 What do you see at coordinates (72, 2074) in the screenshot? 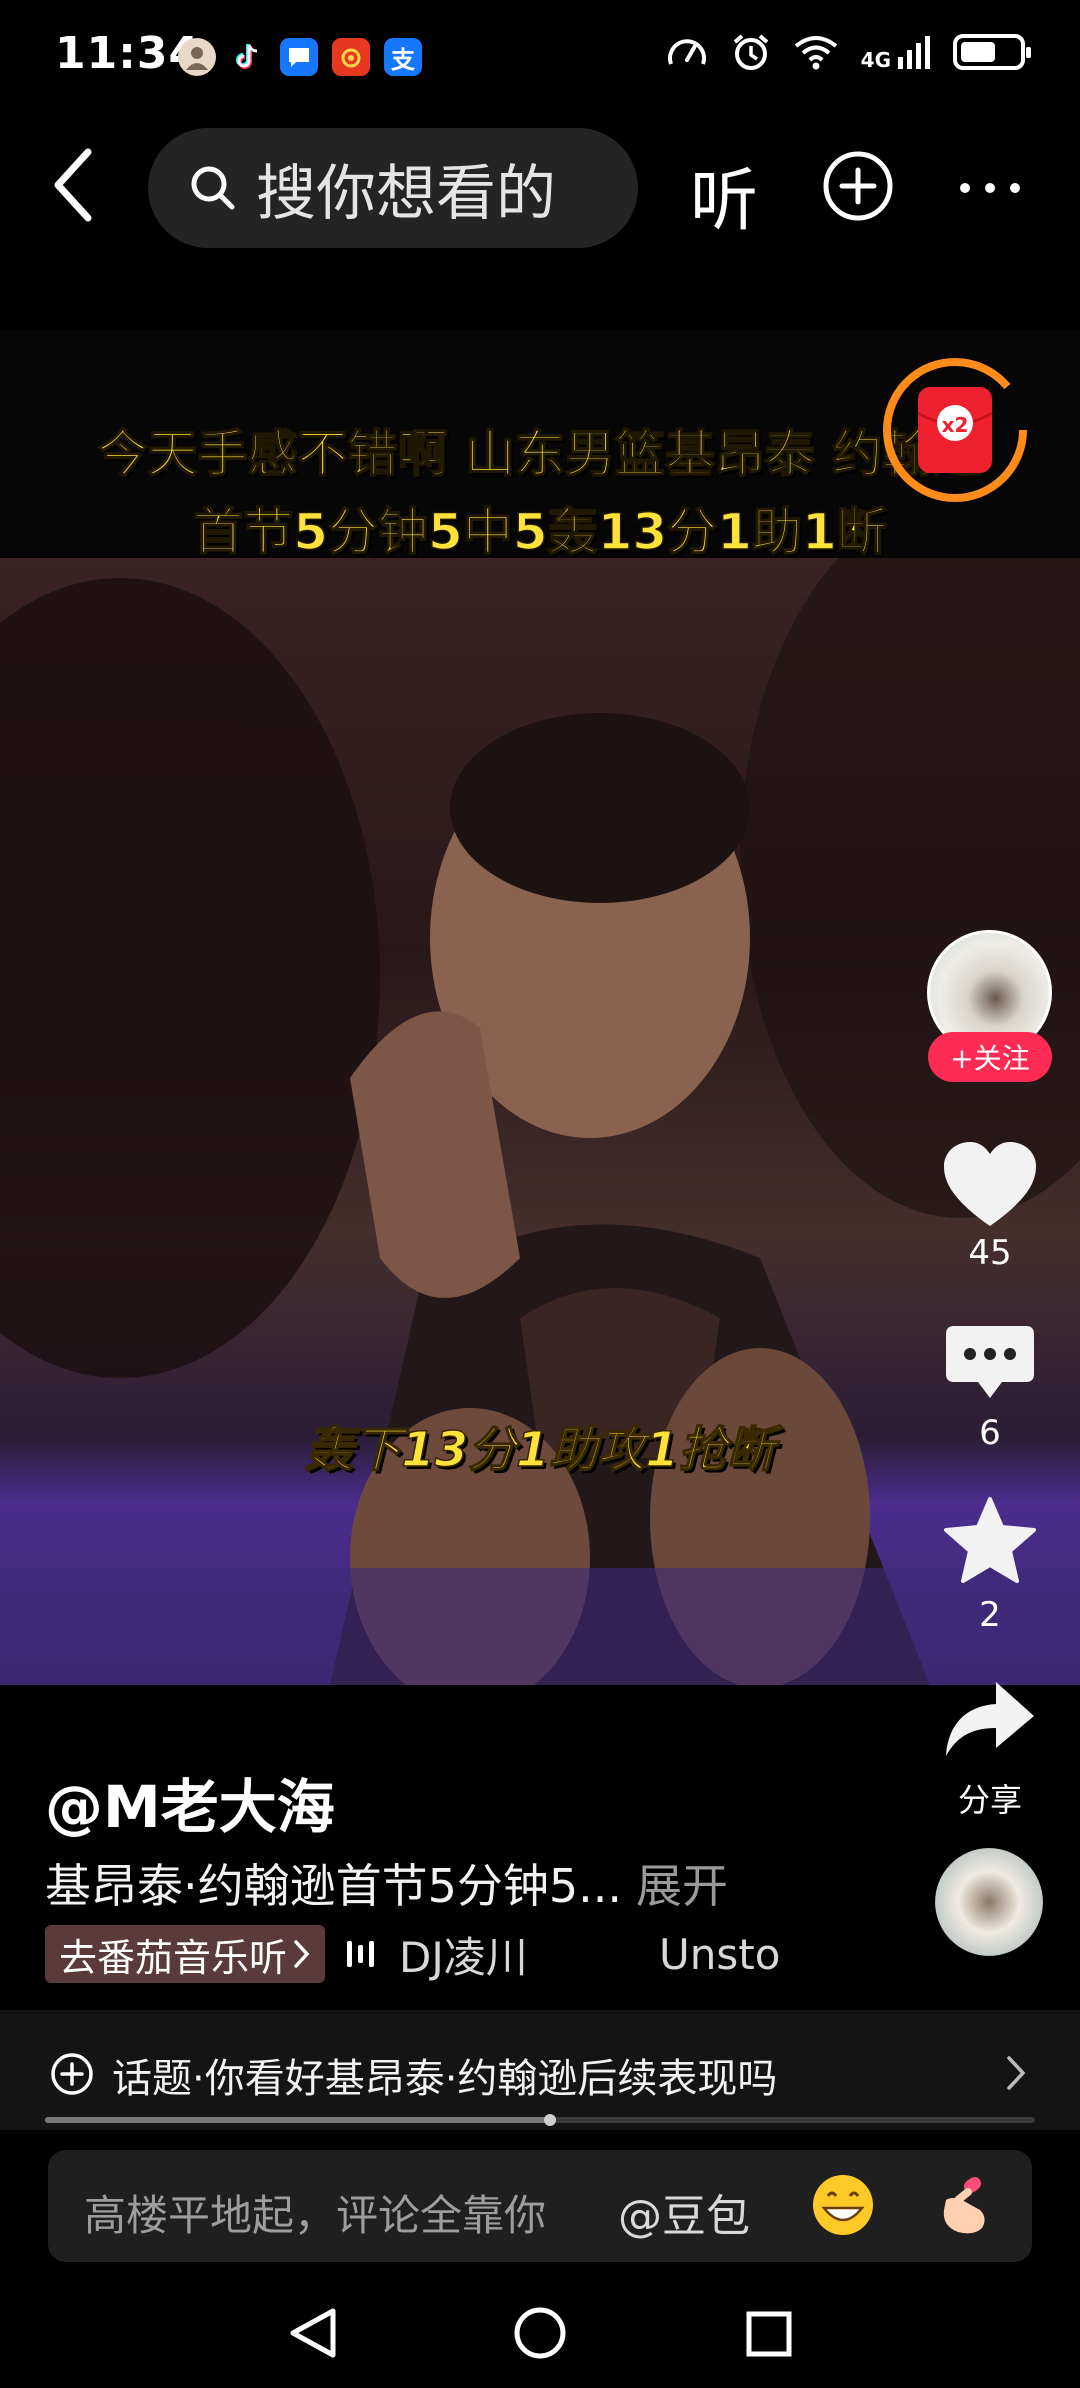
I see `plus-circle-small-icon` at bounding box center [72, 2074].